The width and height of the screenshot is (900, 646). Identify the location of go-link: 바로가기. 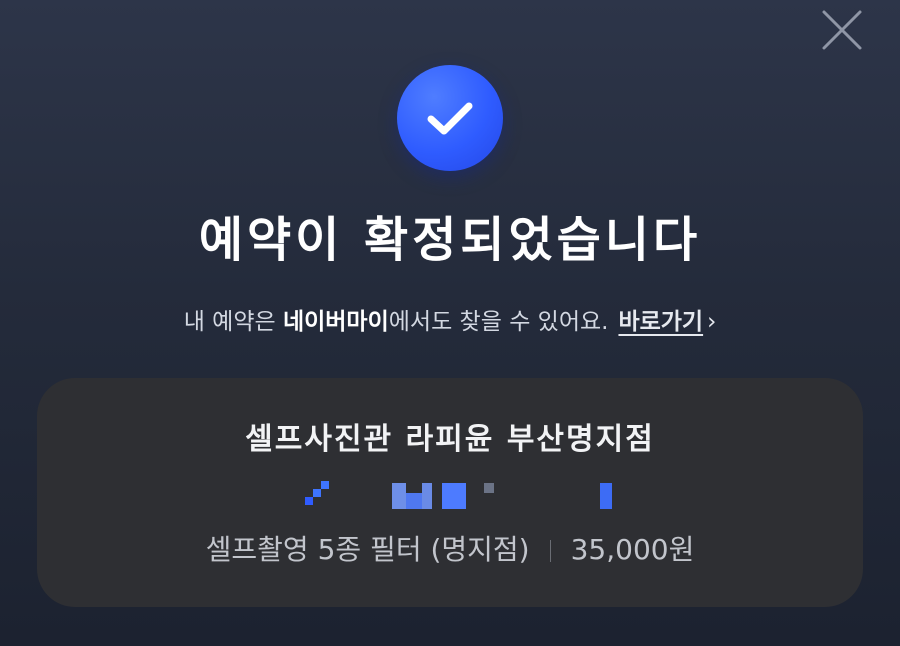
(660, 322).